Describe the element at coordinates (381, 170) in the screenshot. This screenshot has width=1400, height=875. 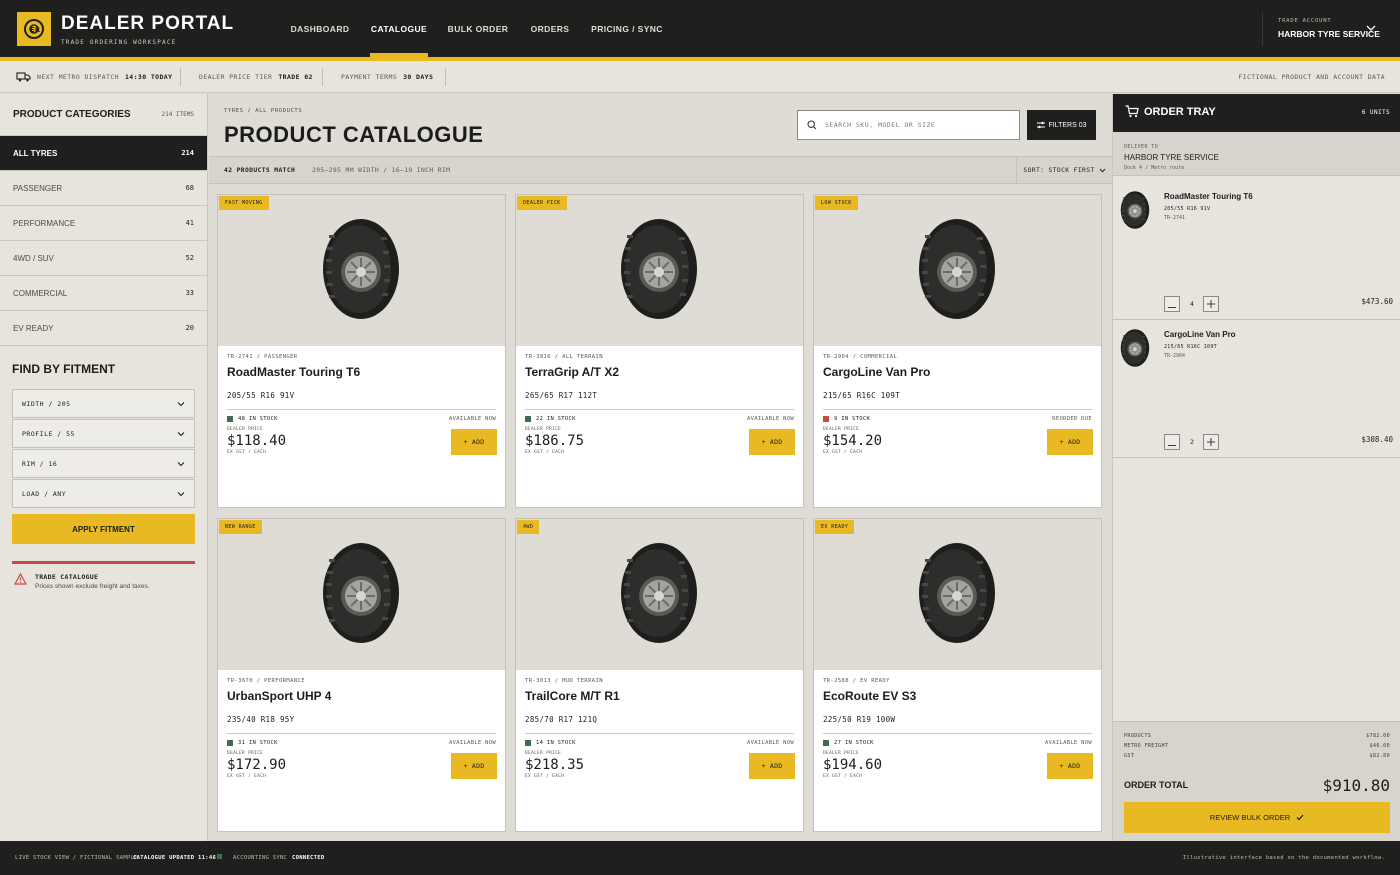
I see `match-filter: 205–285 MM WIDTH / 16–19 INCH RIM` at that location.